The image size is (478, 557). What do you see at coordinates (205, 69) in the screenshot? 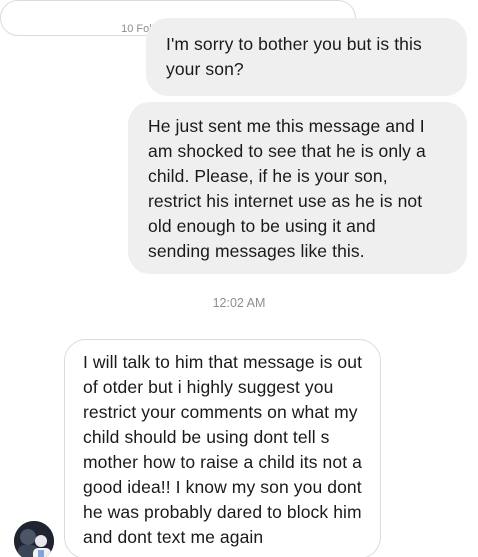
I see `message-line: your son?` at bounding box center [205, 69].